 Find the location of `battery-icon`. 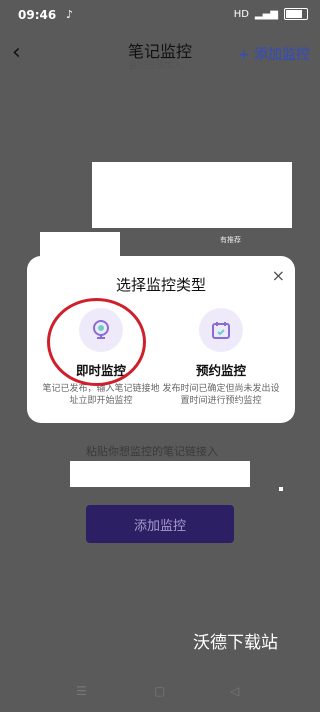

battery-icon is located at coordinates (296, 14).